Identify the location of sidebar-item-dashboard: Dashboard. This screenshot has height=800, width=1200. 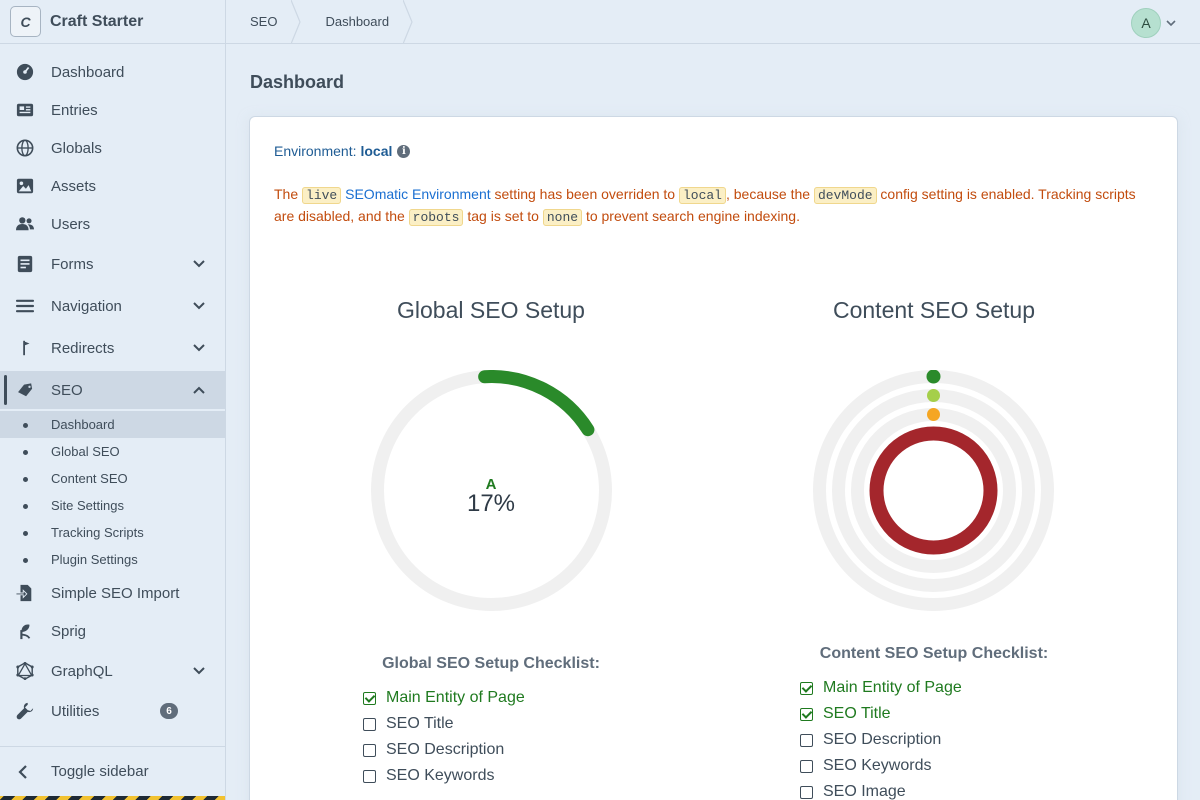
(112, 72).